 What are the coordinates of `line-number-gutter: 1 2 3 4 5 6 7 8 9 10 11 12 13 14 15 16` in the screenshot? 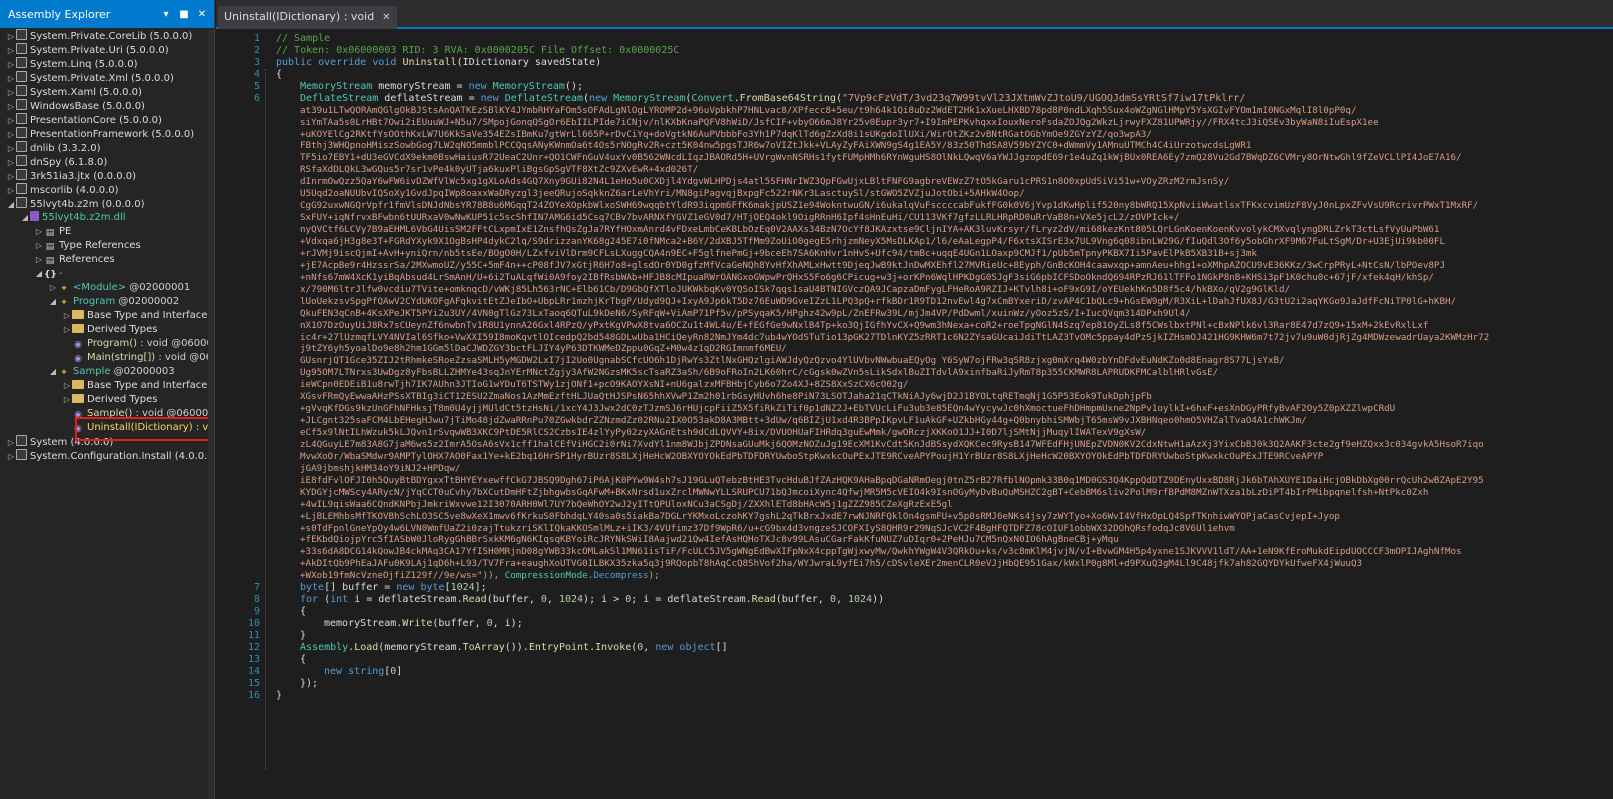 It's located at (240, 414).